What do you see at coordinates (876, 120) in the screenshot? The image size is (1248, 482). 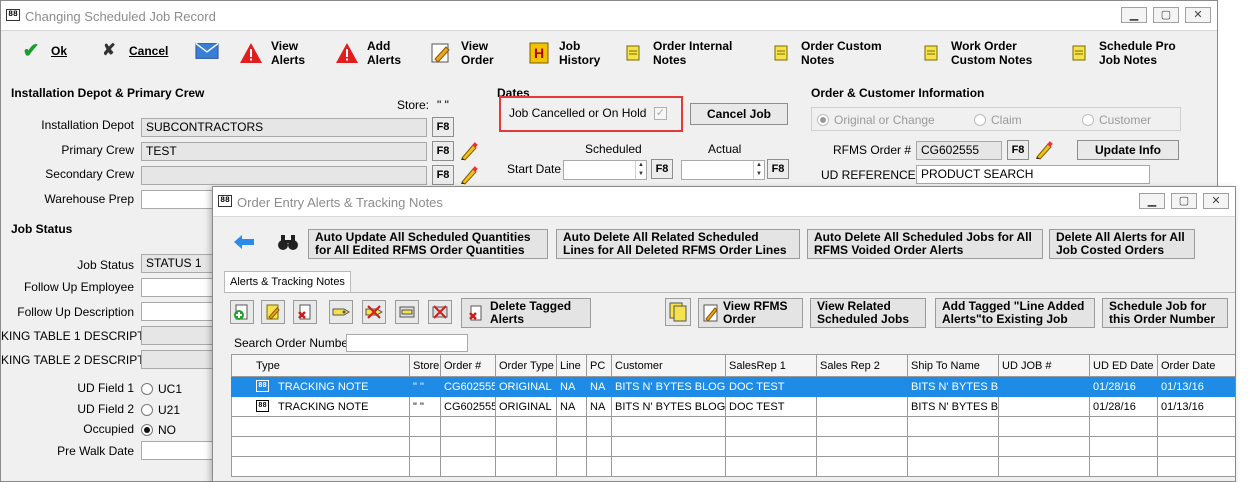 I see `radio-original-or-change: Original or Change` at bounding box center [876, 120].